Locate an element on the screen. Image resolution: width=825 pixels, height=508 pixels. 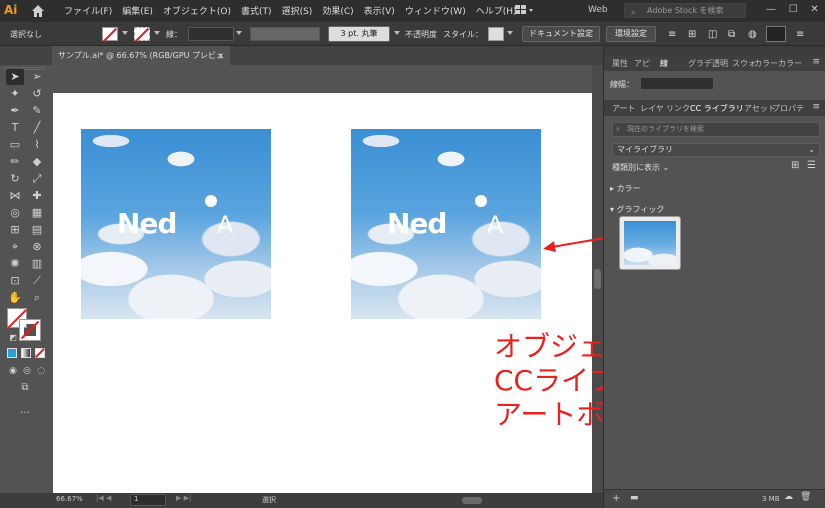
cloud-graphic-left: Ned A is located at coordinates (176, 224).